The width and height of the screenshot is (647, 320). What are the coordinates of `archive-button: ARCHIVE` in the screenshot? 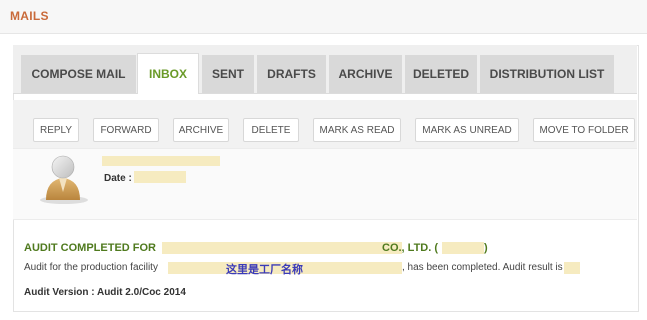 It's located at (201, 130).